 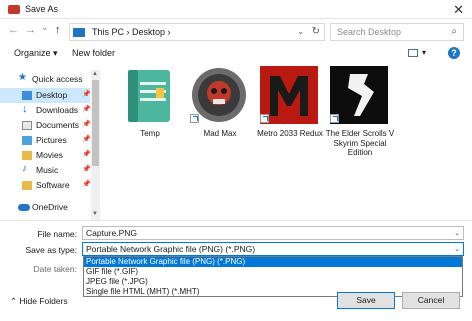 What do you see at coordinates (24, 168) in the screenshot?
I see `music-icon: ♪` at bounding box center [24, 168].